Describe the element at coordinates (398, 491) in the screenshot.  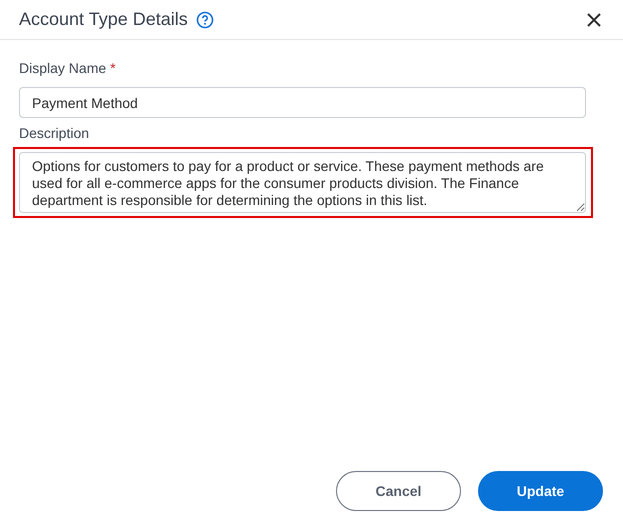
I see `cancel-button: Cancel` at that location.